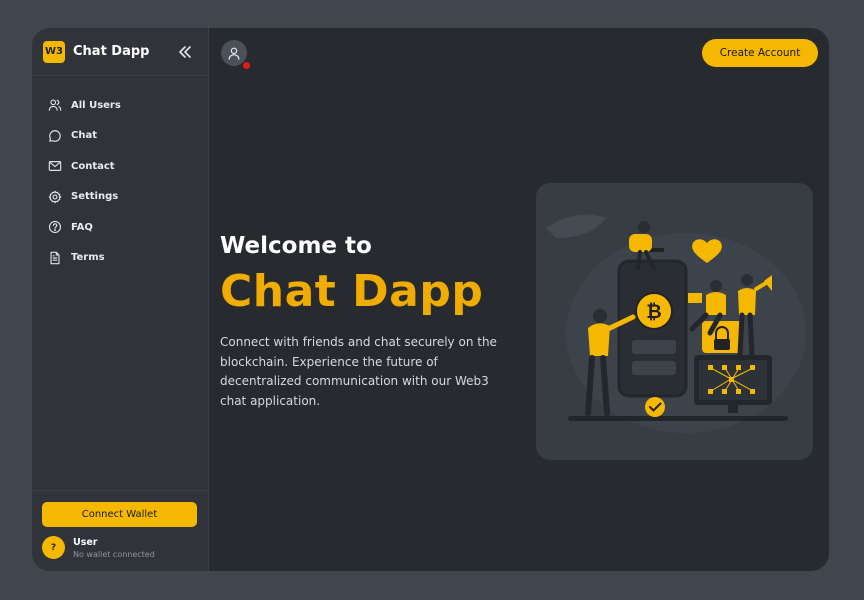  Describe the element at coordinates (55, 258) in the screenshot. I see `document-icon` at that location.